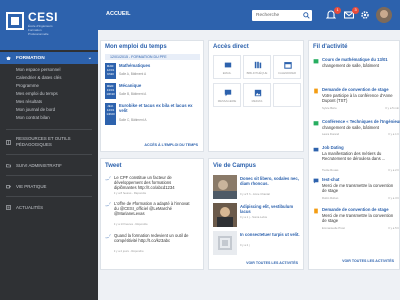 Image resolution: width=400 pixels, height=300 pixels. Describe the element at coordinates (8, 186) in the screenshot. I see `coffee-icon` at that location.